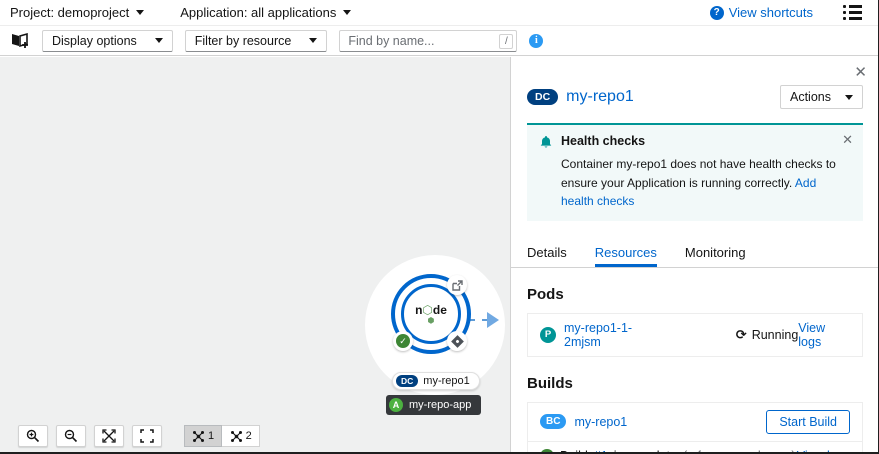 This screenshot has width=879, height=454. I want to click on build-timestamp: (a few seconds ago), so click(739, 450).